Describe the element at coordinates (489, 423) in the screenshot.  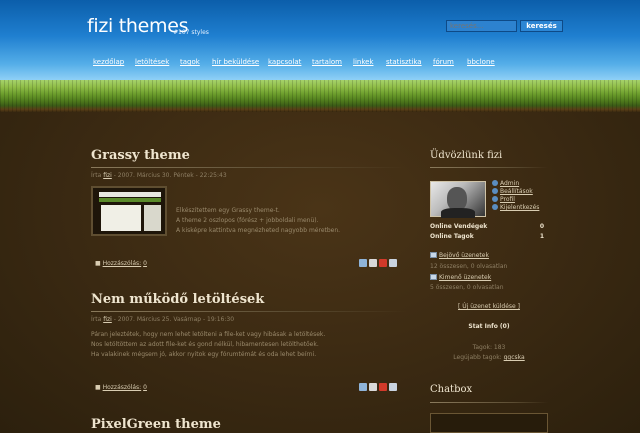
I see `chatbox-panel` at that location.